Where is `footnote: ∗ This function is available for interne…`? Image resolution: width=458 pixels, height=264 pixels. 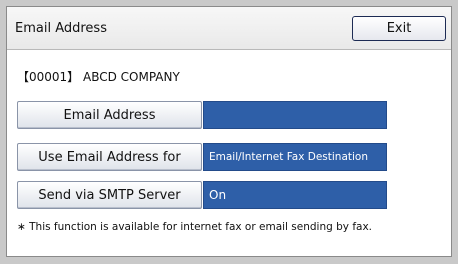
footnote: ∗ This function is available for interne… is located at coordinates (195, 227).